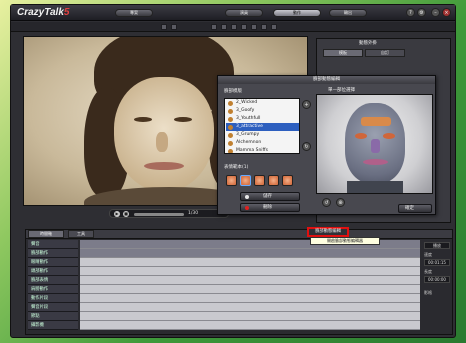 The image size is (466, 343). I want to click on mesh-neck, so click(375, 187).